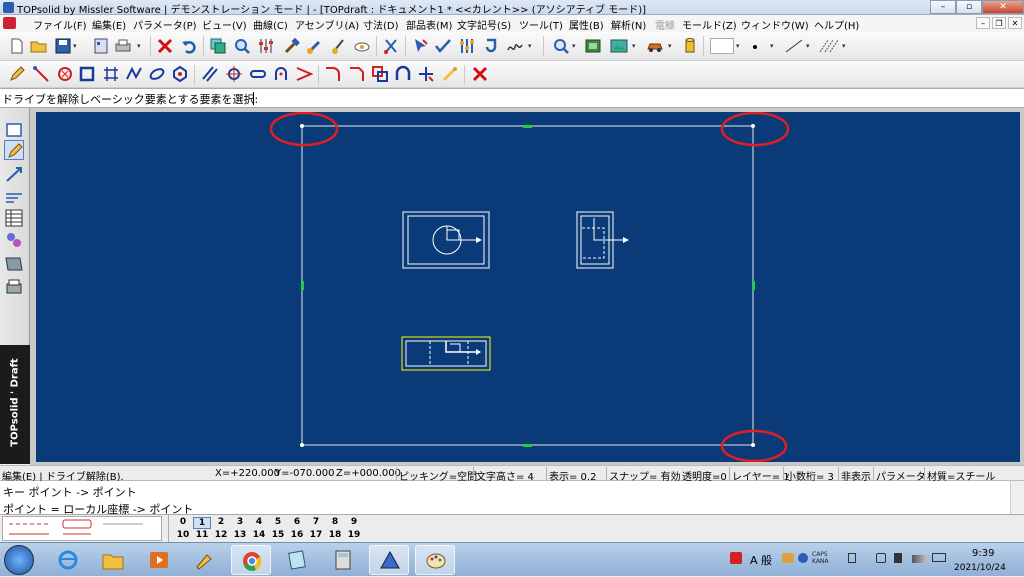 This screenshot has width=1024, height=577. I want to click on layer-17: 17, so click(316, 535).